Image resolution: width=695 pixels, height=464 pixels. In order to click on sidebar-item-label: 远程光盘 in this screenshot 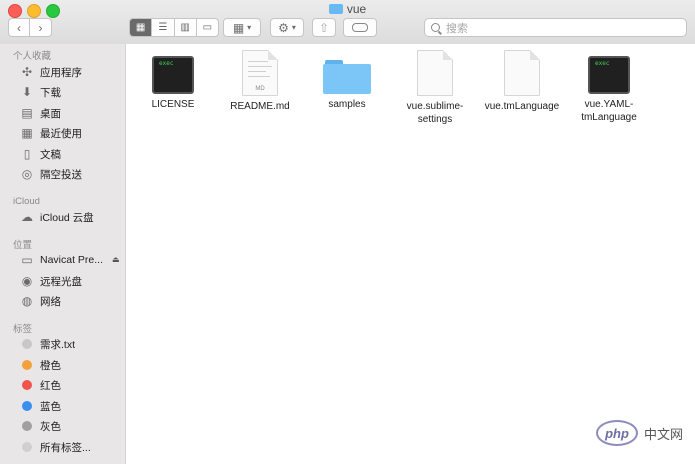, I will do `click(61, 281)`.